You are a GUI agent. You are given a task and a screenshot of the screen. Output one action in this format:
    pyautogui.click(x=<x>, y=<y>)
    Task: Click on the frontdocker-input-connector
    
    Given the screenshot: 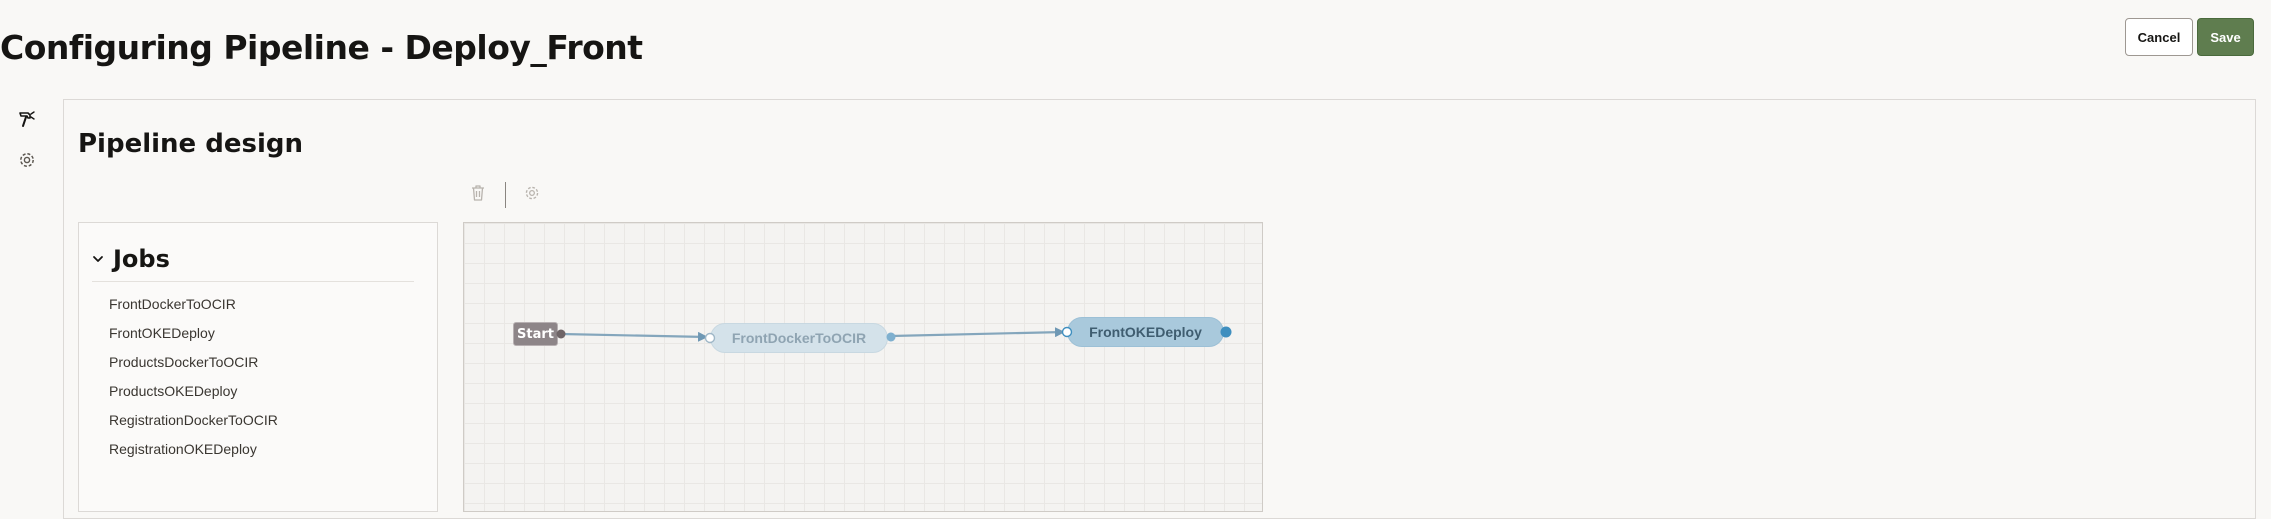 What is the action you would take?
    pyautogui.click(x=710, y=338)
    